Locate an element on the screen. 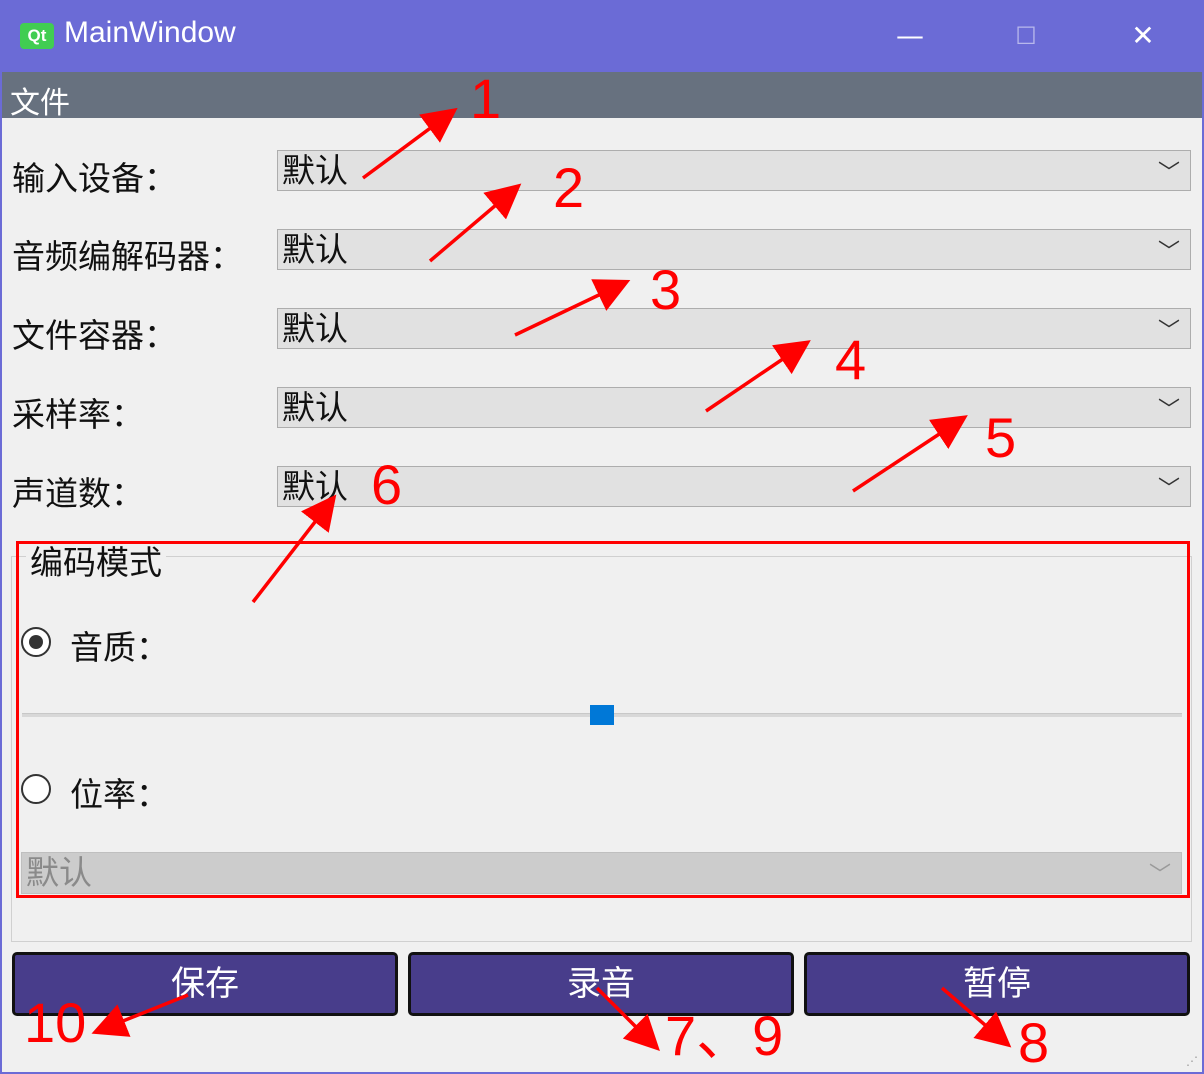  annotation-number: 1 is located at coordinates (485, 98).